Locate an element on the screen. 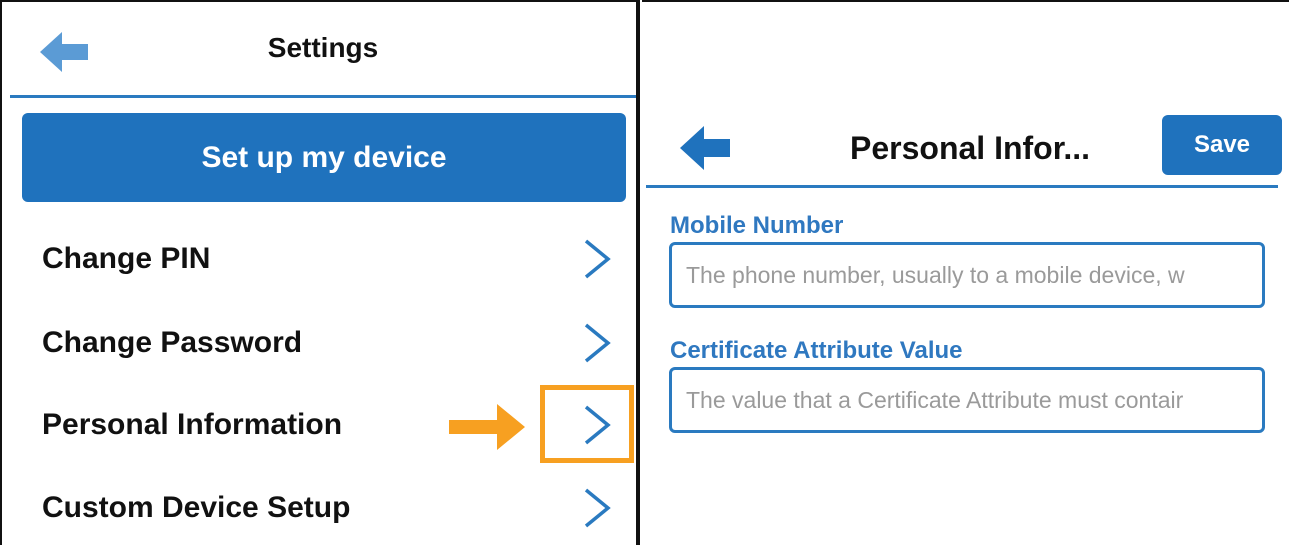 This screenshot has width=1289, height=545. menu-item-change-password: Change Password is located at coordinates (337, 344).